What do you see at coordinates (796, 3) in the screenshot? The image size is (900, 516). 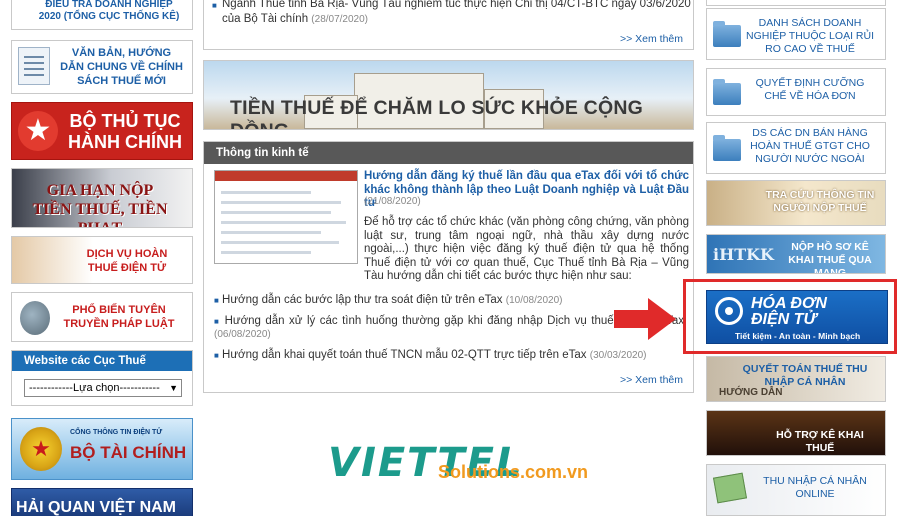 I see `right-link-top` at bounding box center [796, 3].